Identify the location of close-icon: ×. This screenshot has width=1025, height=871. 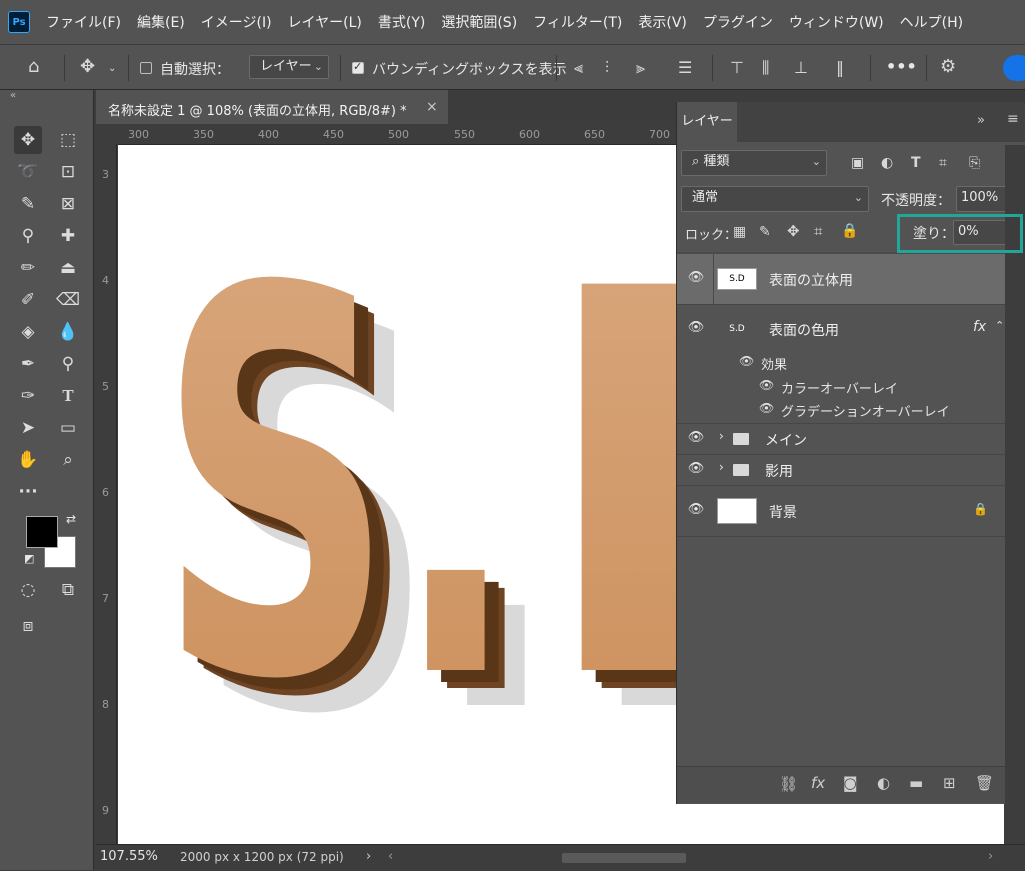
(432, 107).